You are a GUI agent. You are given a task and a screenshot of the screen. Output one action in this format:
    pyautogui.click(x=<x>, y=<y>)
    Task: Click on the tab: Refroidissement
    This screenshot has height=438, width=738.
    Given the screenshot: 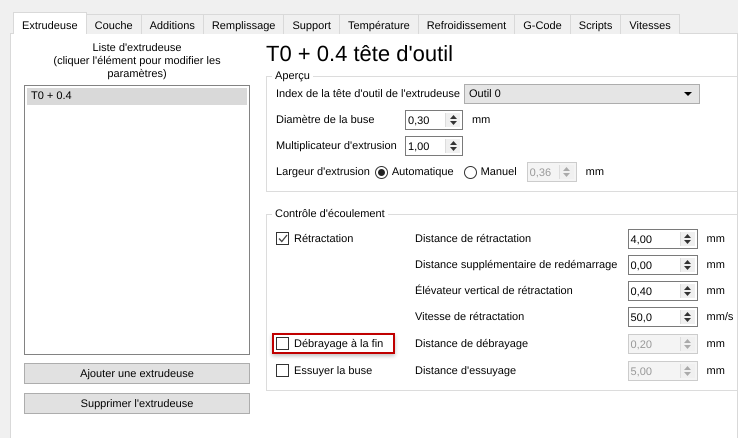 What is the action you would take?
    pyautogui.click(x=467, y=24)
    